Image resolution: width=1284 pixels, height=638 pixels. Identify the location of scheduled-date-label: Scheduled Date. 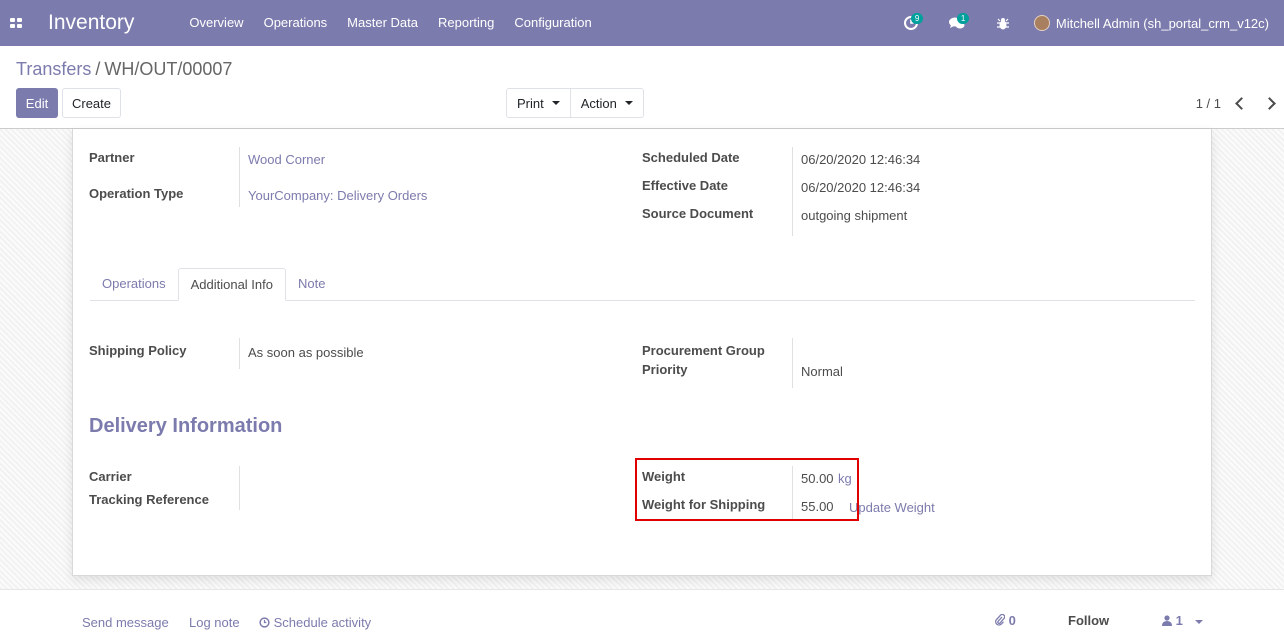
(691, 157).